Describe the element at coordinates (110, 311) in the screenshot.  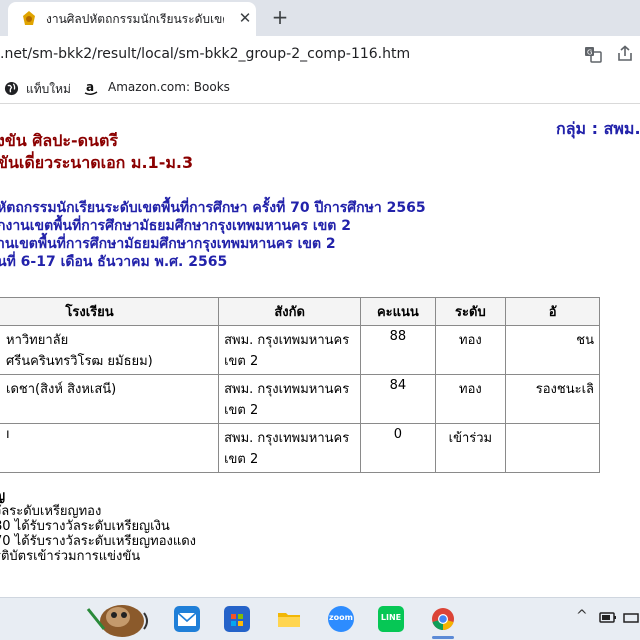
I see `col-school: โรงเรียน` at that location.